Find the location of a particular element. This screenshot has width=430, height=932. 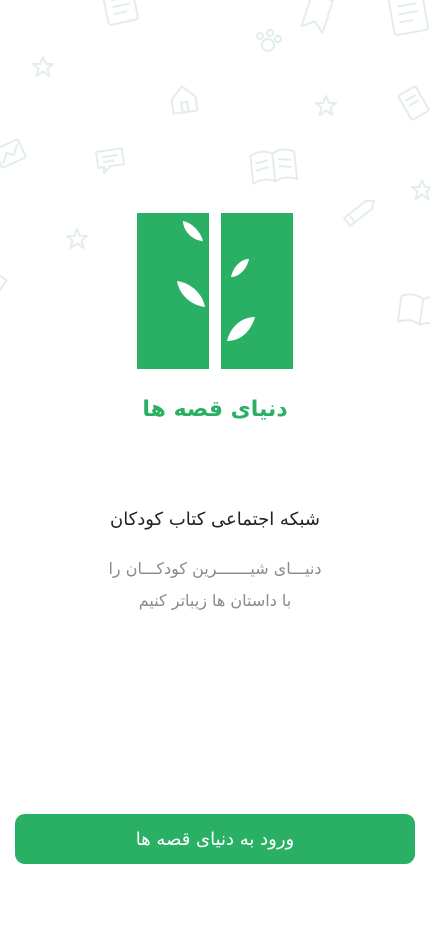

tagline-line-2: با داستان ها زیباتر کنیم is located at coordinates (215, 600).